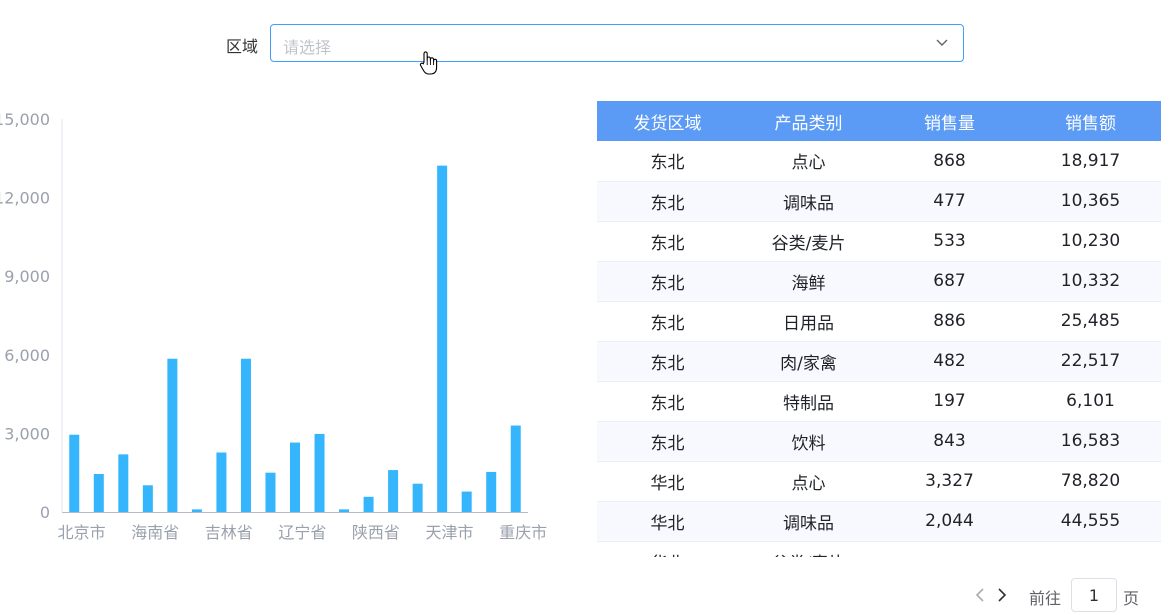 This screenshot has width=1170, height=615. What do you see at coordinates (879, 521) in the screenshot?
I see `table-row: 华北 调味品 2,044 44,555` at bounding box center [879, 521].